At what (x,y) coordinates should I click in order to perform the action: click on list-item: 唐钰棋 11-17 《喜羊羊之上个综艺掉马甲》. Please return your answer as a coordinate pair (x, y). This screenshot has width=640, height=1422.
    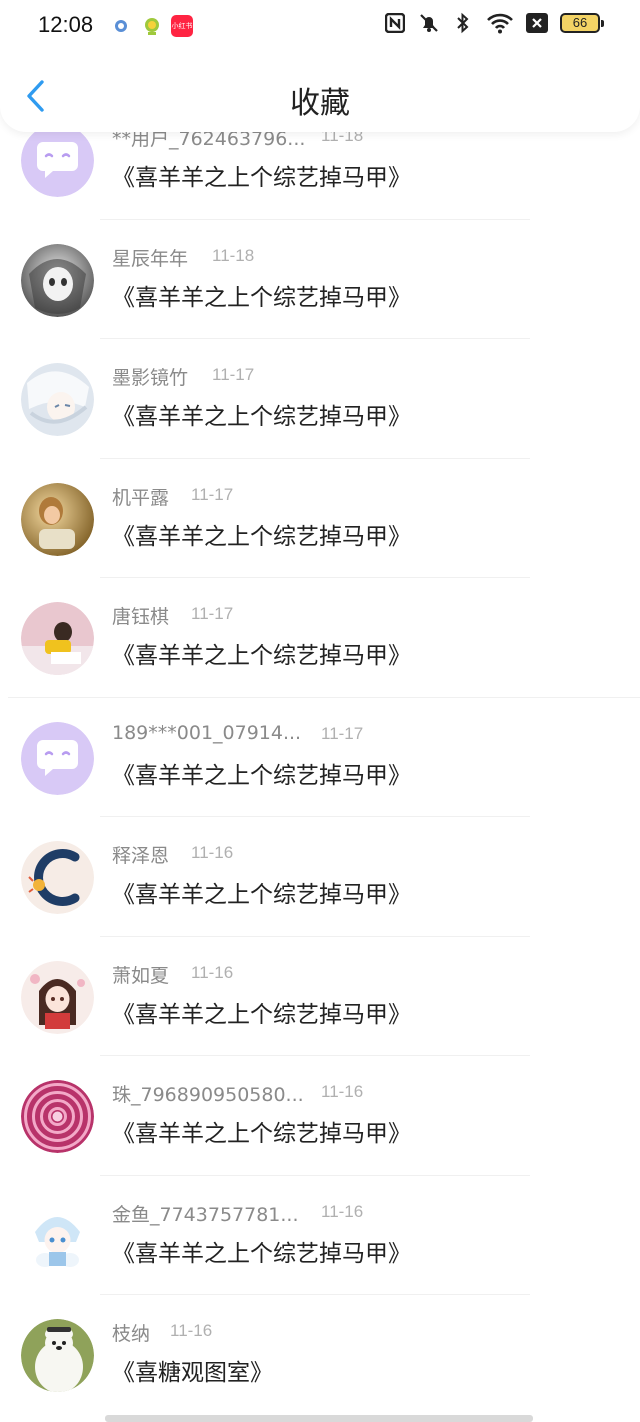
    Looking at the image, I should click on (320, 638).